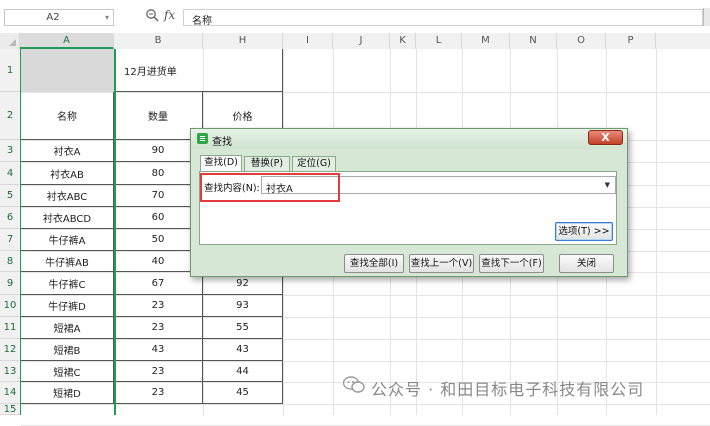  What do you see at coordinates (10, 371) in the screenshot?
I see `row-header-13: 13` at bounding box center [10, 371].